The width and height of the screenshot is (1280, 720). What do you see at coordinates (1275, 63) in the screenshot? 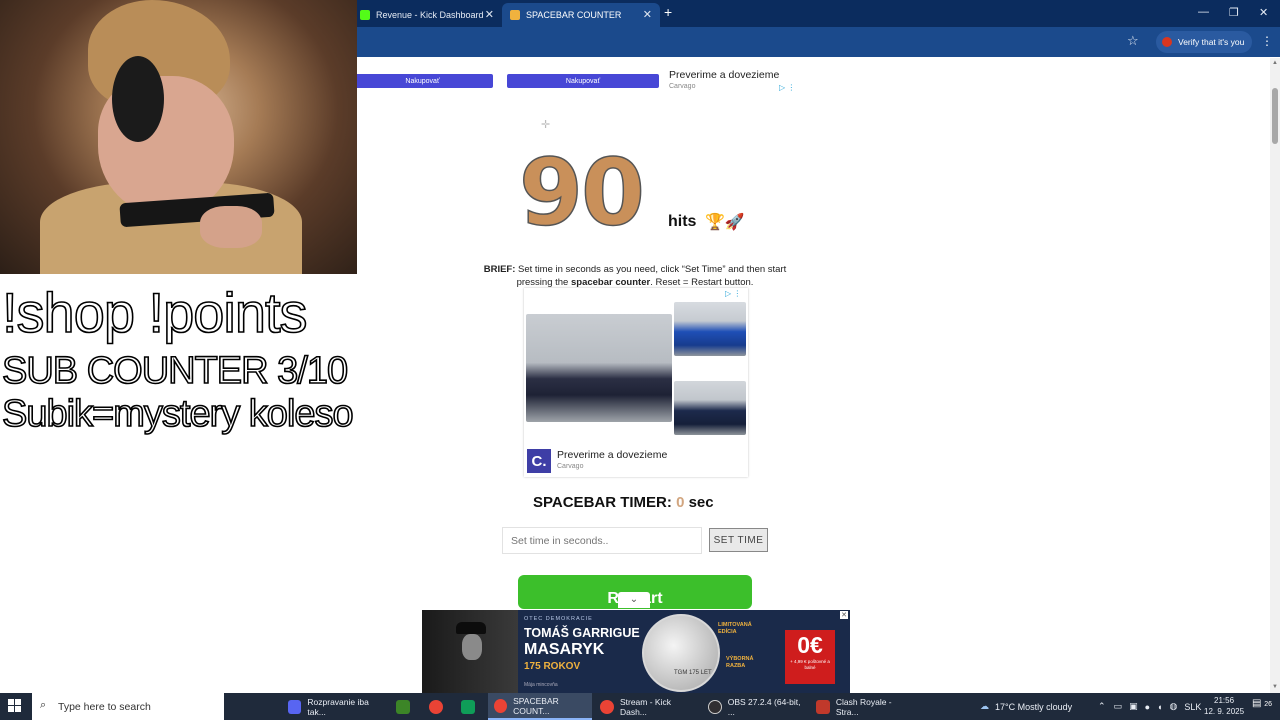
I see `scroll-up-arrow-icon: ▲` at bounding box center [1275, 63].